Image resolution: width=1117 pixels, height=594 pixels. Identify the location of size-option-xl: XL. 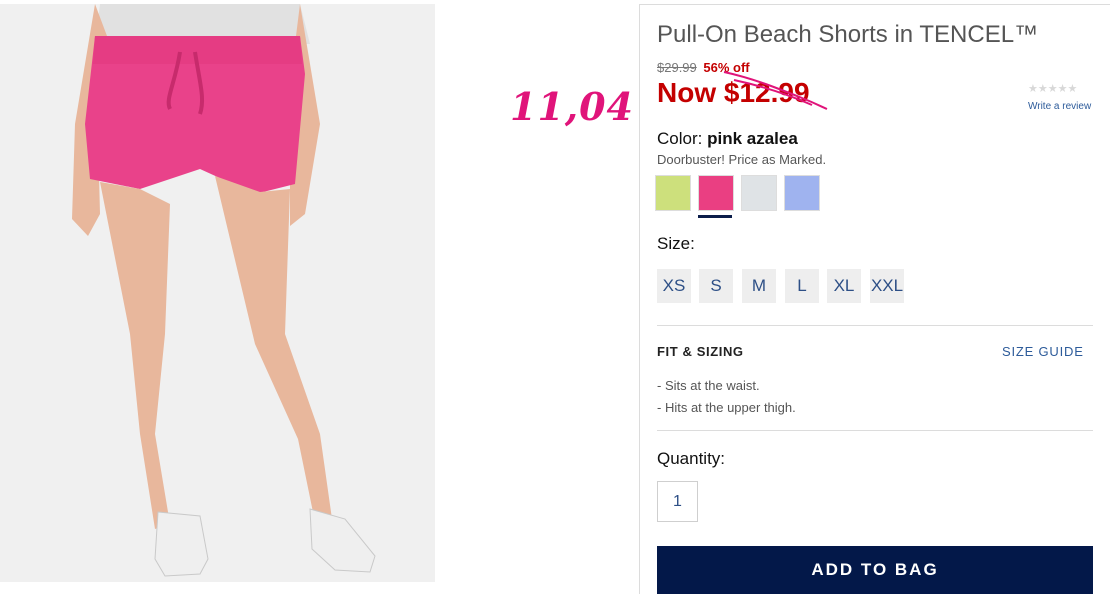
(844, 286).